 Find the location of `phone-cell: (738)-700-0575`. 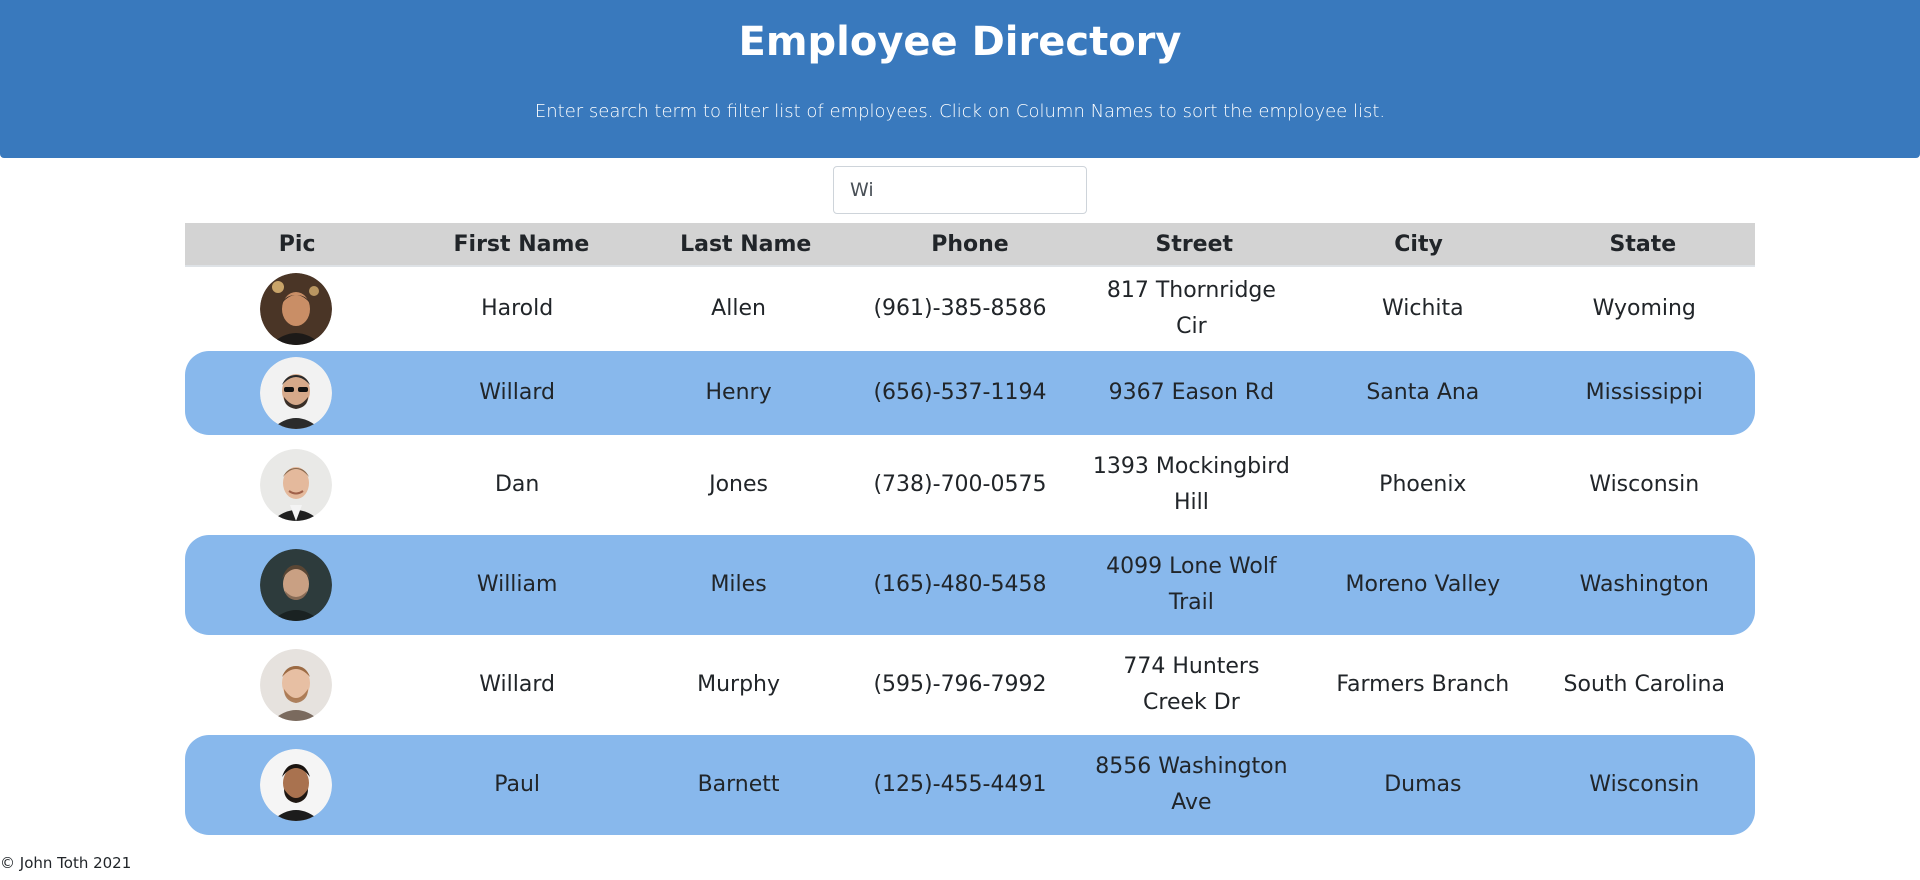

phone-cell: (738)-700-0575 is located at coordinates (960, 484).